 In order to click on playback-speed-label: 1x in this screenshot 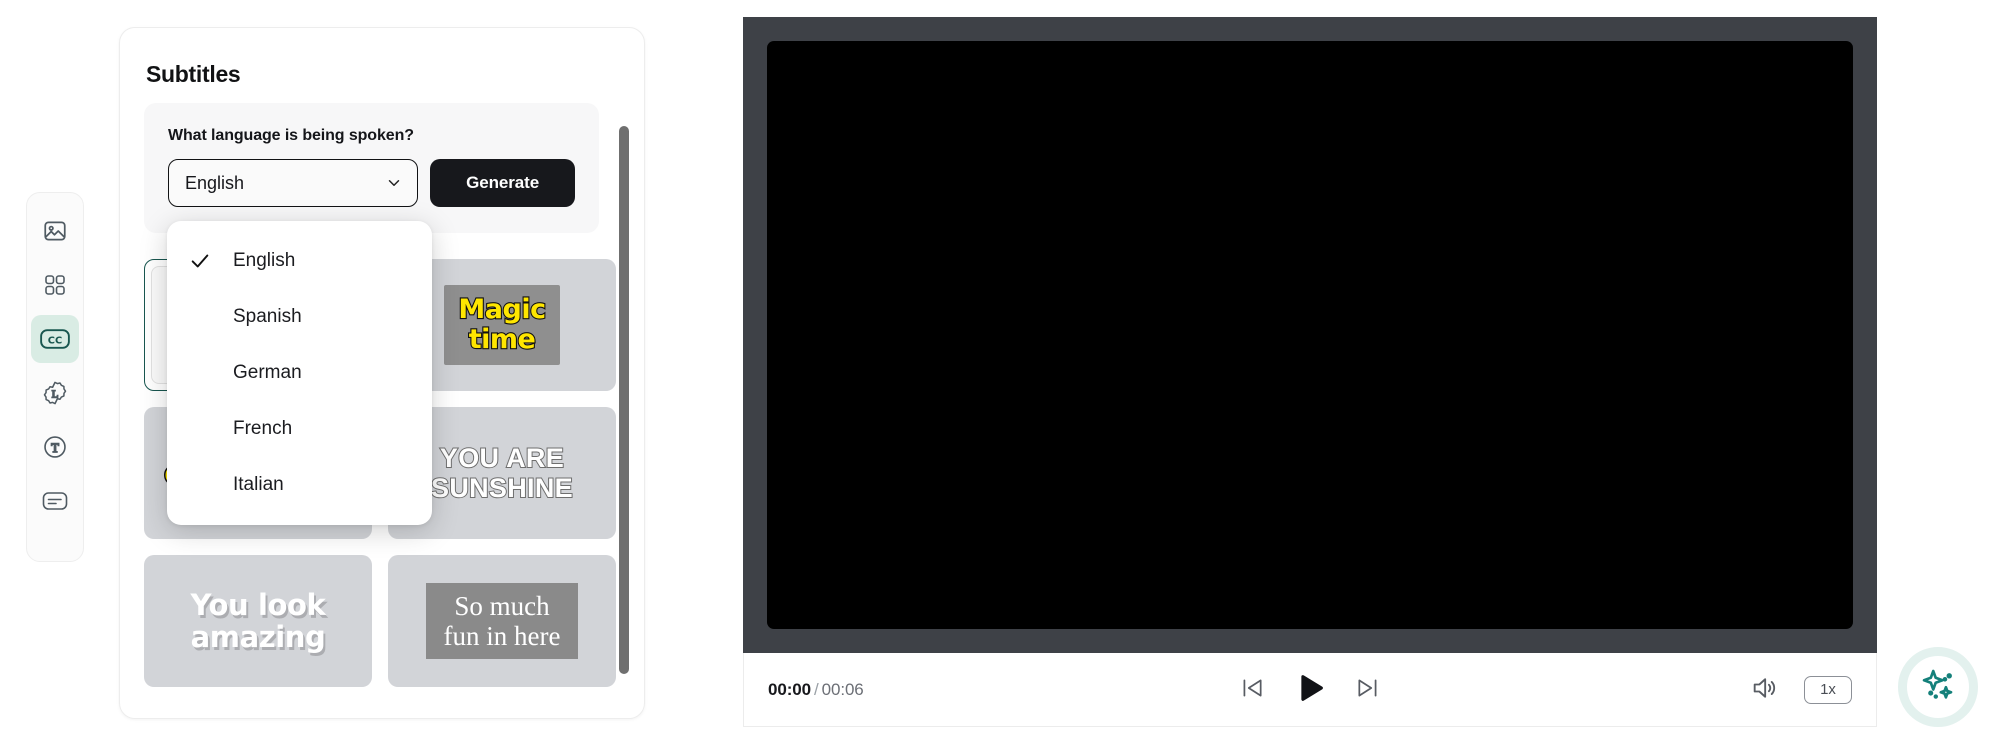, I will do `click(1828, 689)`.